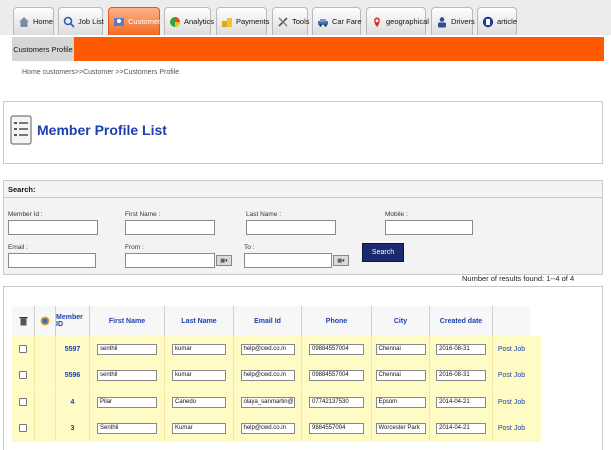 The width and height of the screenshot is (611, 450). I want to click on city-field: Epsom, so click(400, 402).